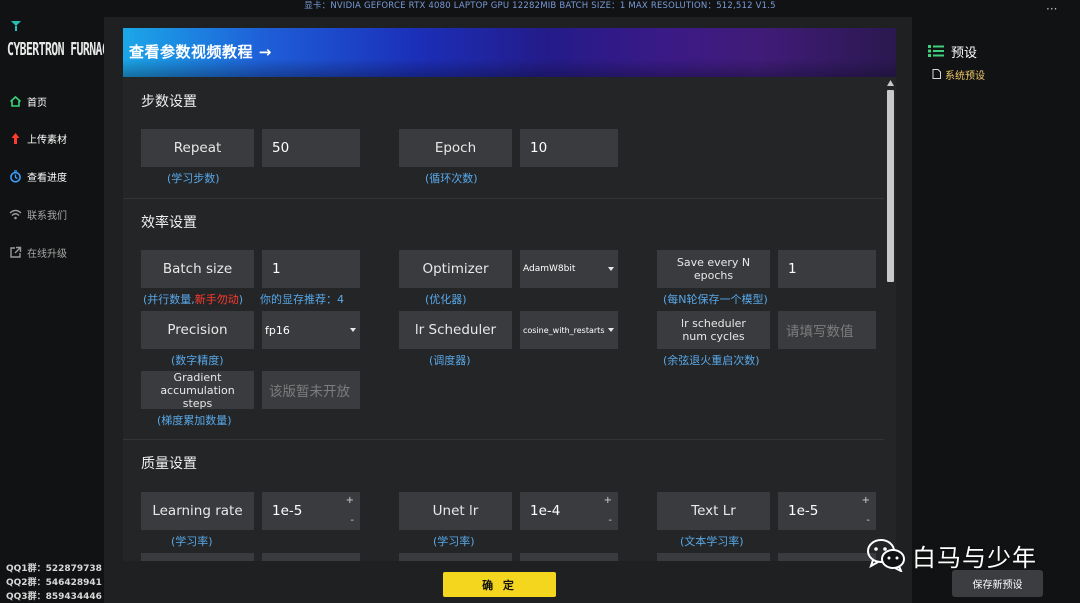 Image resolution: width=1080 pixels, height=603 pixels. Describe the element at coordinates (827, 511) in the screenshot. I see `text-lr-stepper: 1e-5 + -` at that location.